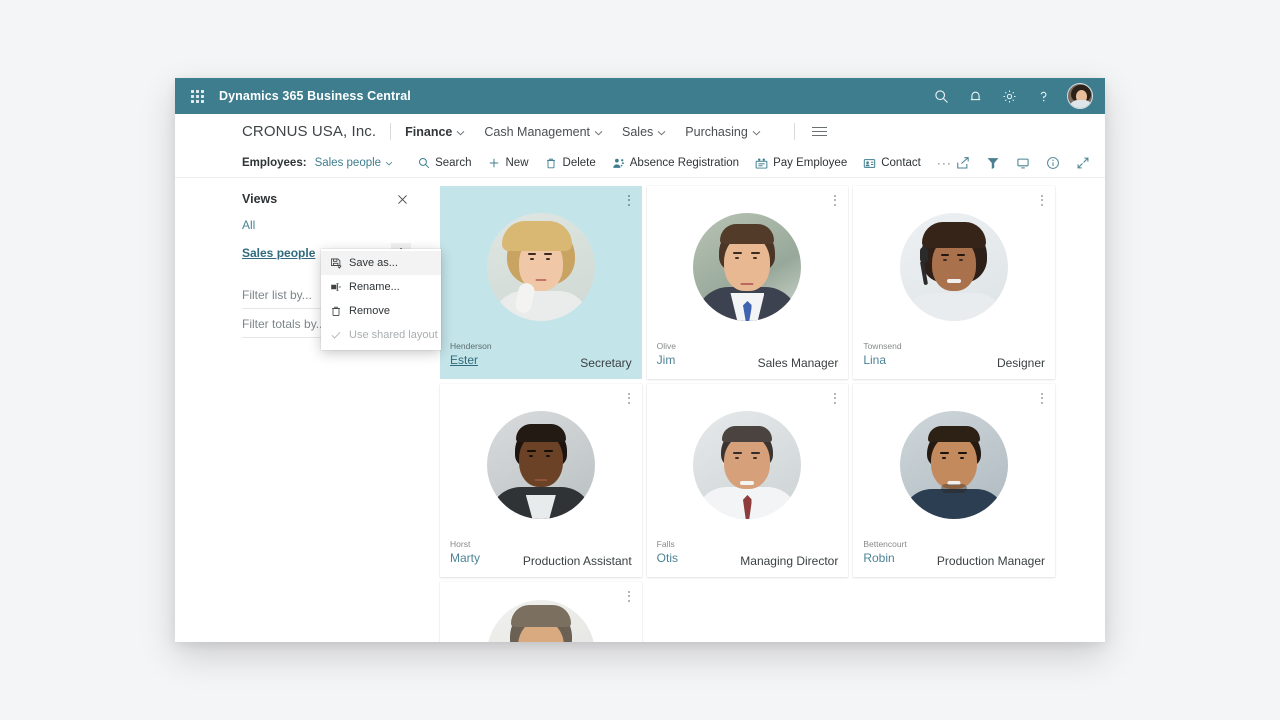  I want to click on entity-label: Employees:, so click(274, 163).